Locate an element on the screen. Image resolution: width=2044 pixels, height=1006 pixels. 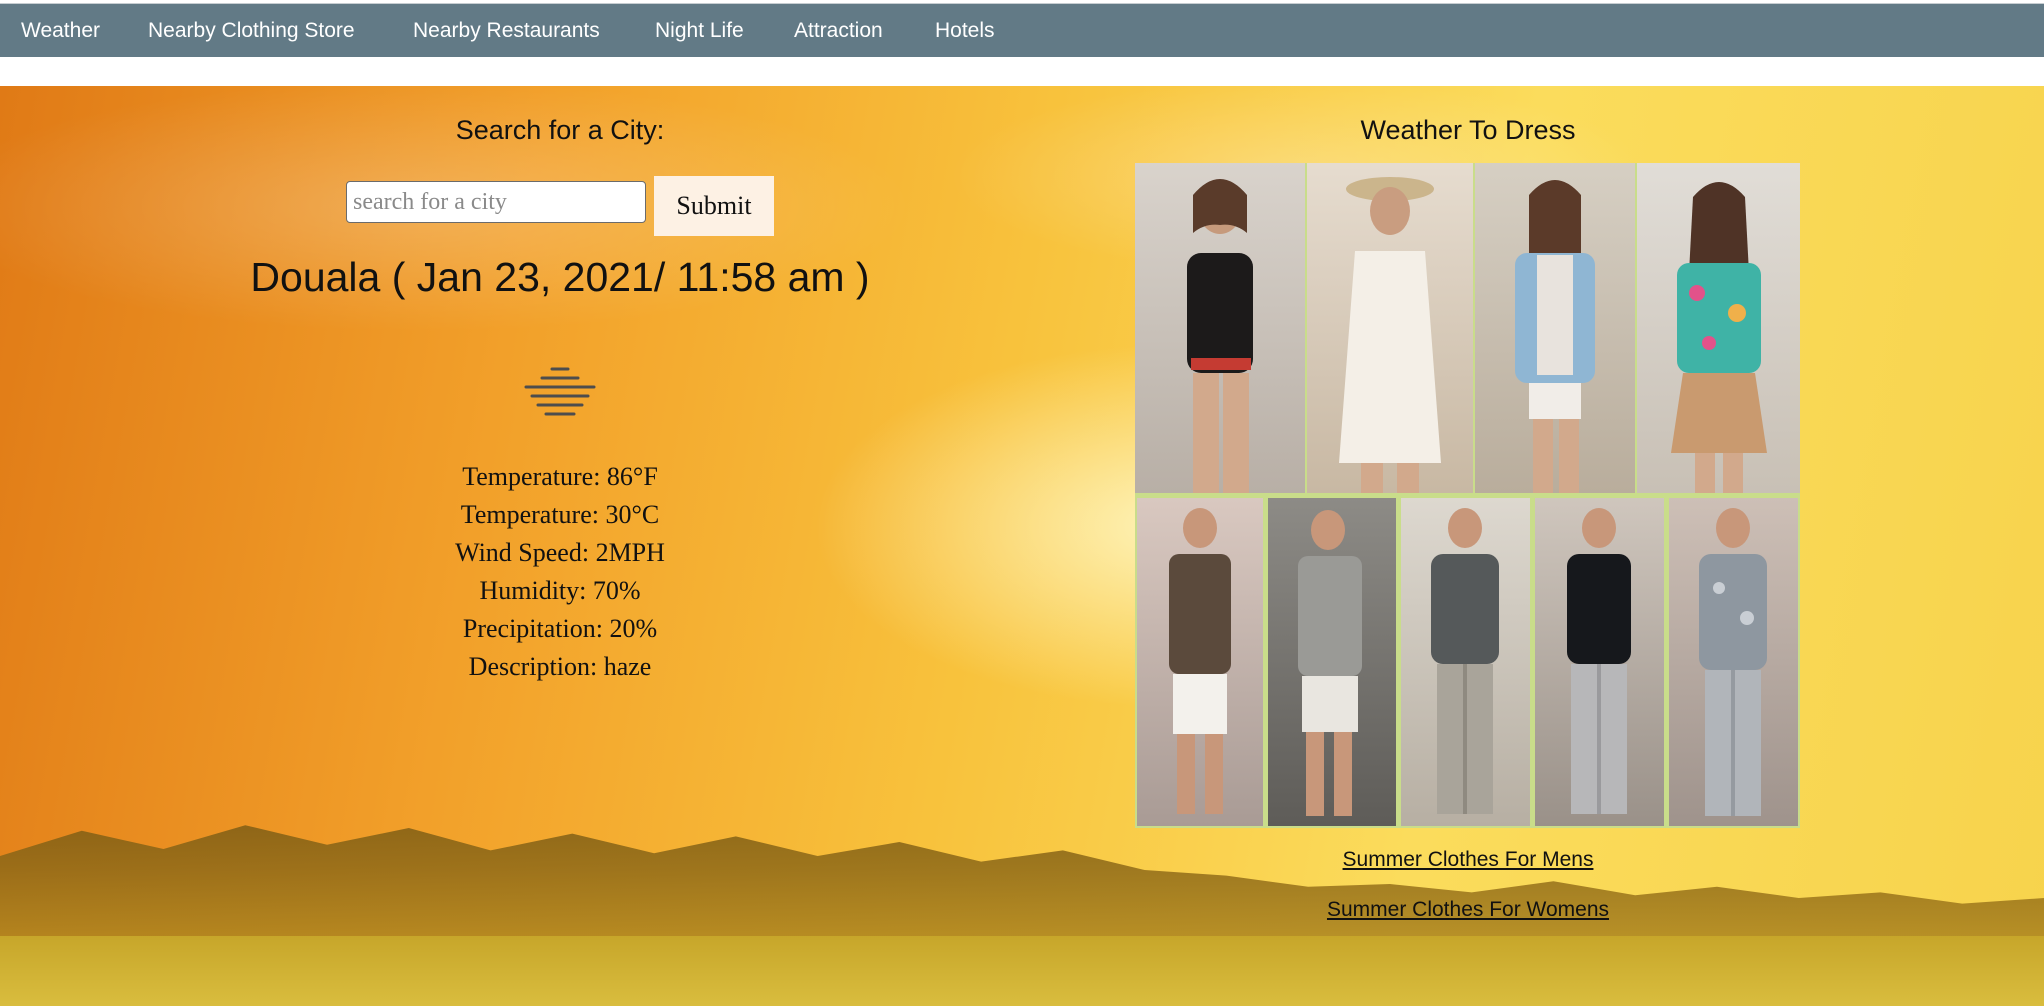
man-paisley-shirt-photo is located at coordinates (1733, 662).